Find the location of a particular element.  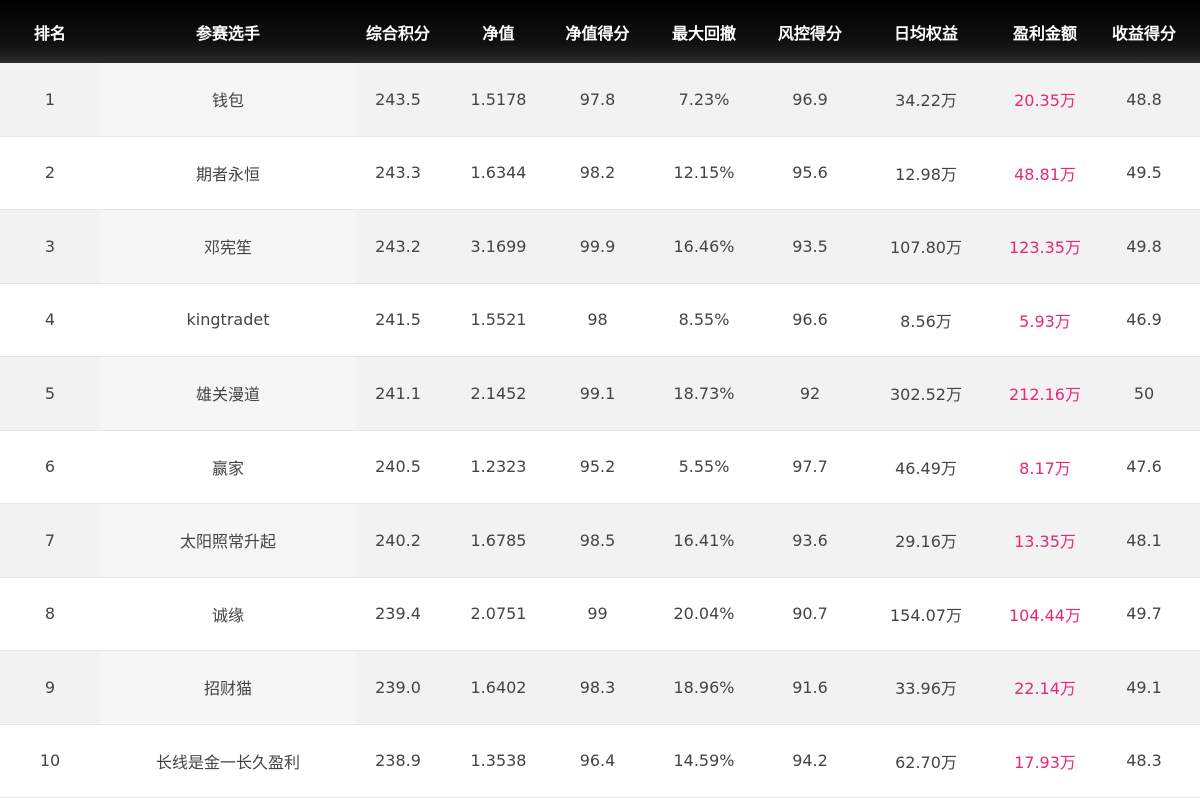

profit-cell: 17.93万 is located at coordinates (1045, 762).